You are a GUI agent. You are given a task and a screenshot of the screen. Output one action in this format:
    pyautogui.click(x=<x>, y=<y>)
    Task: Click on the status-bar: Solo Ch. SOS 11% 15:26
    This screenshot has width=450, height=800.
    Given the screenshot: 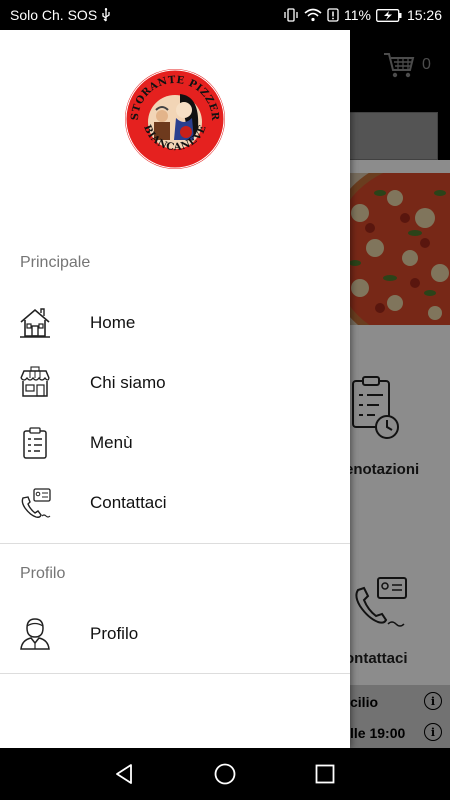 What is the action you would take?
    pyautogui.click(x=225, y=15)
    